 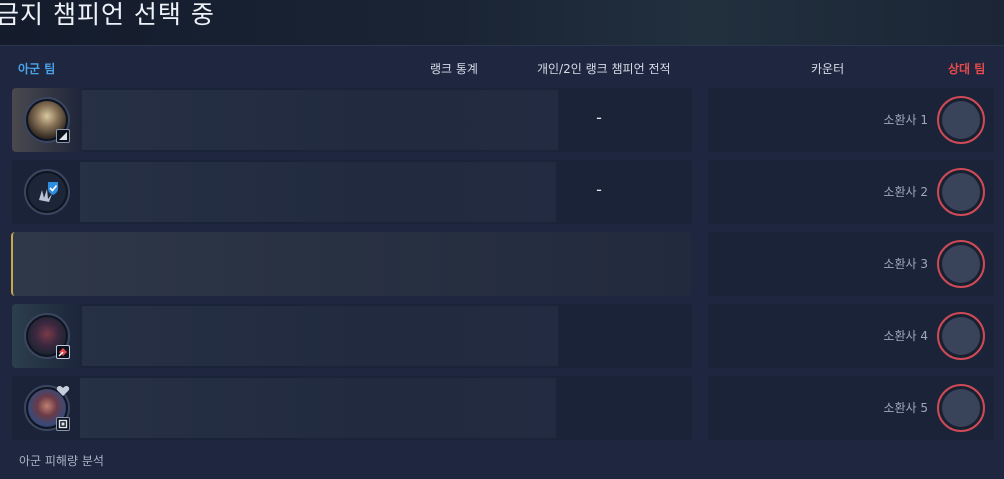 I want to click on page-title: 금지 챔피언 선택 중, so click(x=107, y=14).